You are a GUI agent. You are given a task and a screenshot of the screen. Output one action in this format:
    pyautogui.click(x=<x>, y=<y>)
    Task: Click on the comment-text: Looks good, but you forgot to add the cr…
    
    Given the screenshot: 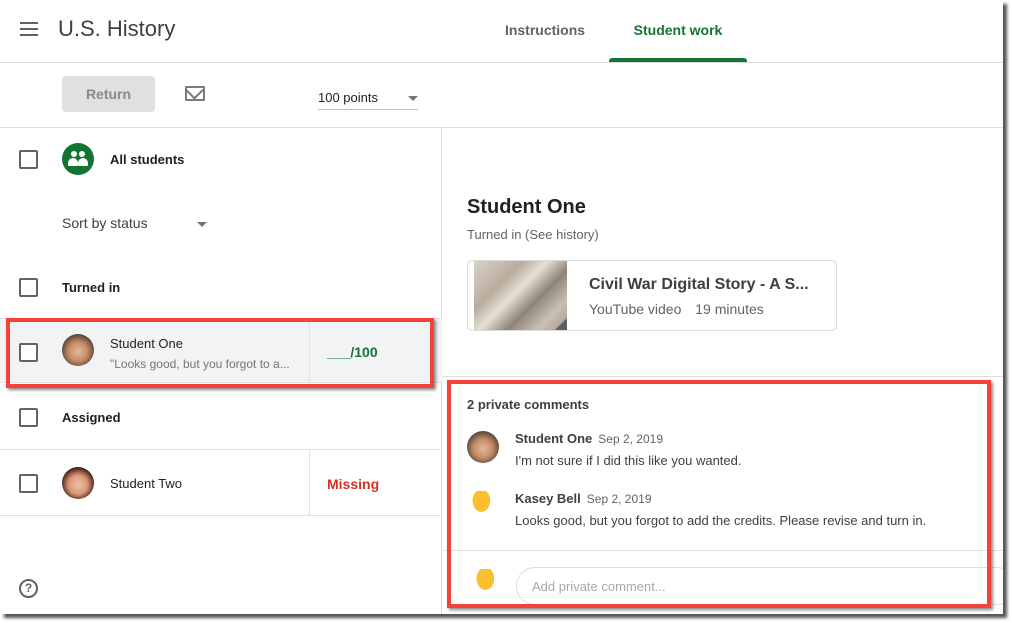 What is the action you would take?
    pyautogui.click(x=721, y=520)
    